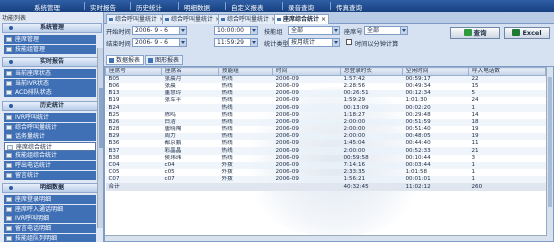 The image size is (554, 242). Describe the element at coordinates (475, 79) in the screenshot. I see `table-cell: 22` at that location.